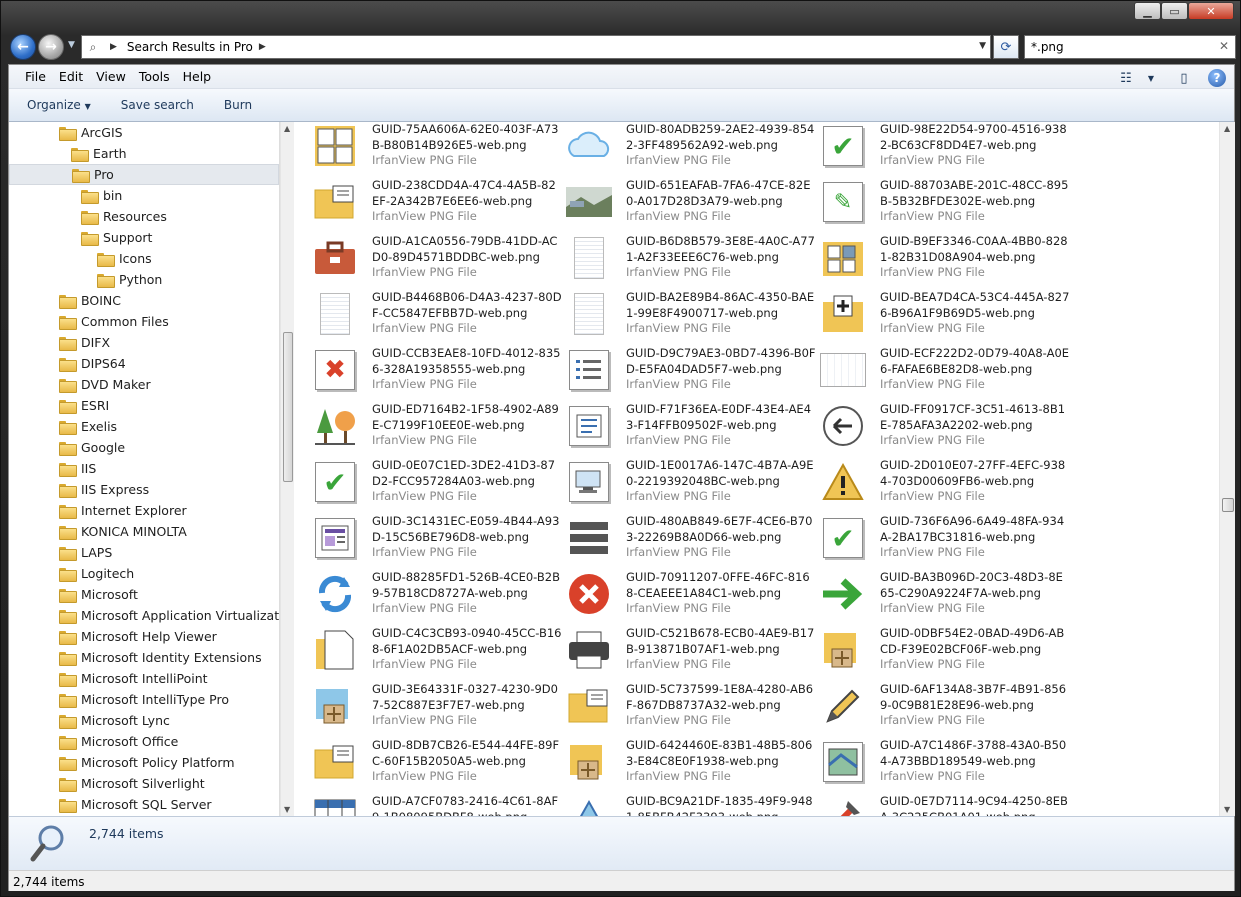 The height and width of the screenshot is (897, 1241). Describe the element at coordinates (1227, 809) in the screenshot. I see `content-scroll-down-icon: ▼` at that location.